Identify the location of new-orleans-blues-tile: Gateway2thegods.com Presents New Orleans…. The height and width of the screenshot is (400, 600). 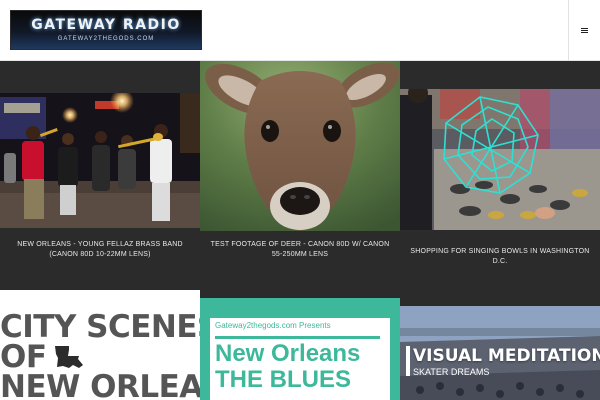
(300, 349).